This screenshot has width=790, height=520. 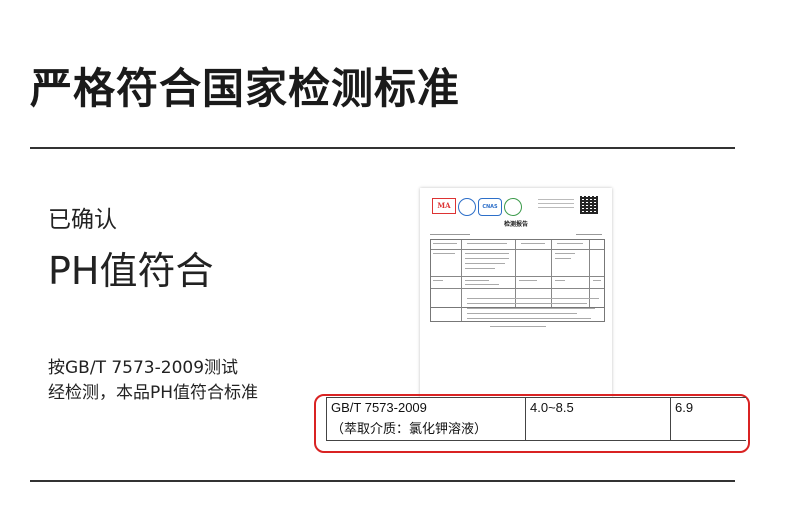 What do you see at coordinates (708, 419) in the screenshot?
I see `result-cell: 6.9` at bounding box center [708, 419].